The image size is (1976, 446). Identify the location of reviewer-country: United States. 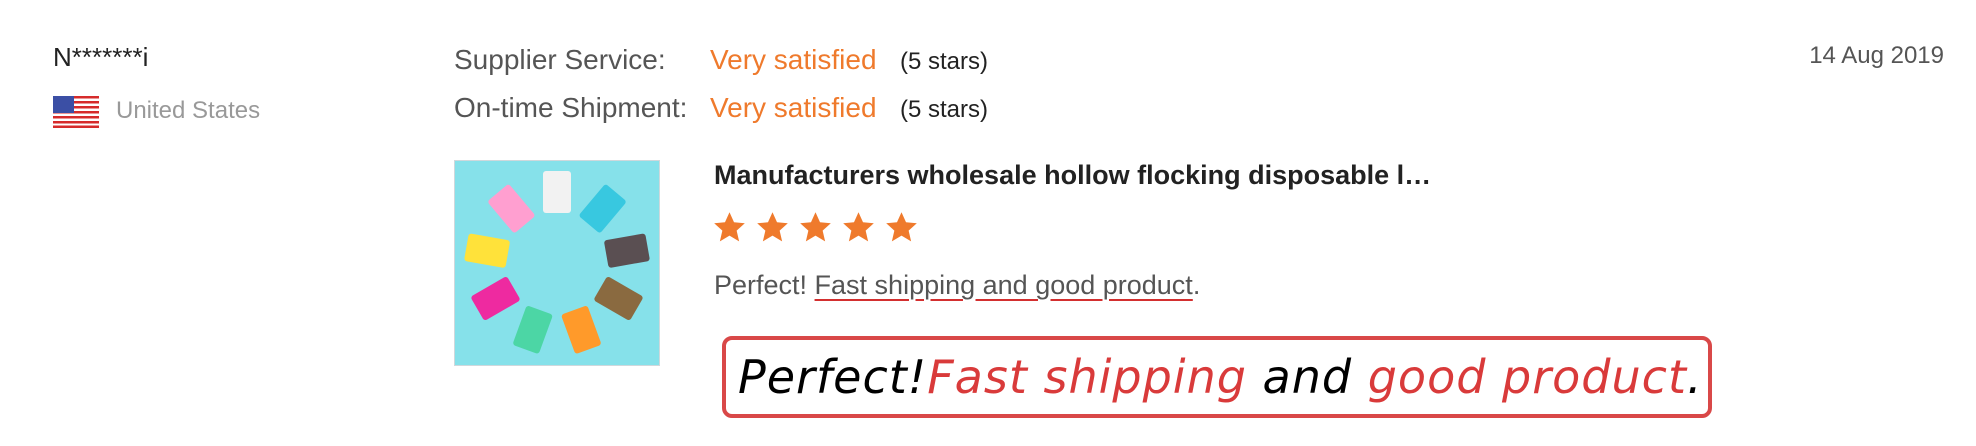
(188, 110).